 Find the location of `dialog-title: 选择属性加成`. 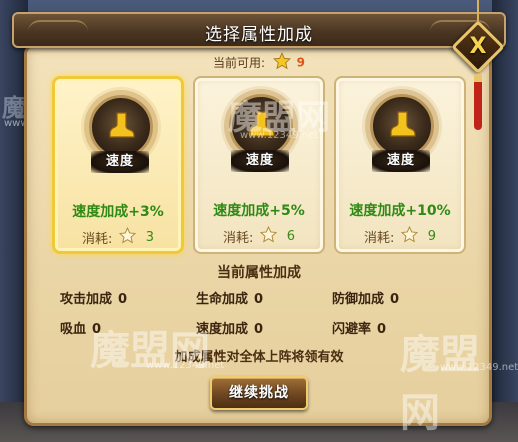

dialog-title: 选择属性加成 is located at coordinates (259, 35).